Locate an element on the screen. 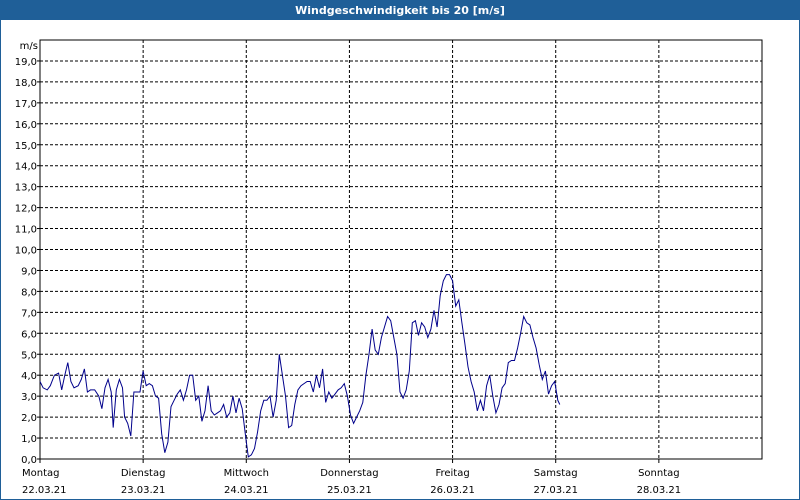  x-tick-day-label: Sonntag is located at coordinates (659, 473).